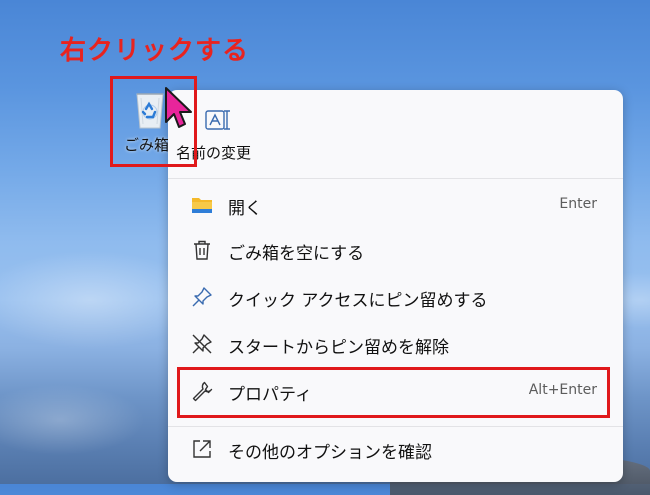  Describe the element at coordinates (178, 107) in the screenshot. I see `mouse-cursor-icon` at that location.